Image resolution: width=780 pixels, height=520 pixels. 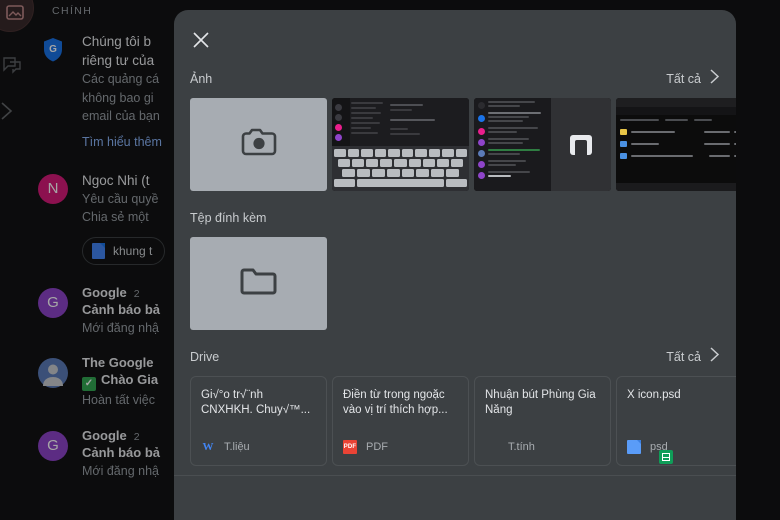 I want to click on attachments-section-header: Tệp đính kèm, so click(x=455, y=218).